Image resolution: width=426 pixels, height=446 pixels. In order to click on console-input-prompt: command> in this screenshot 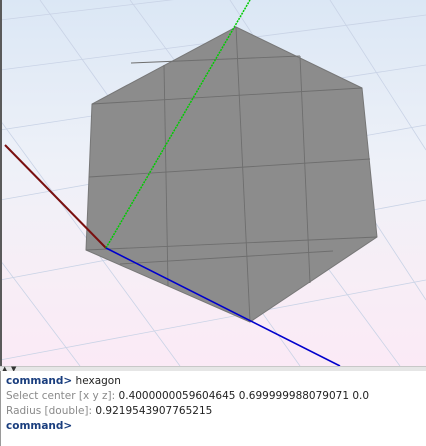, I will do `click(39, 426)`.